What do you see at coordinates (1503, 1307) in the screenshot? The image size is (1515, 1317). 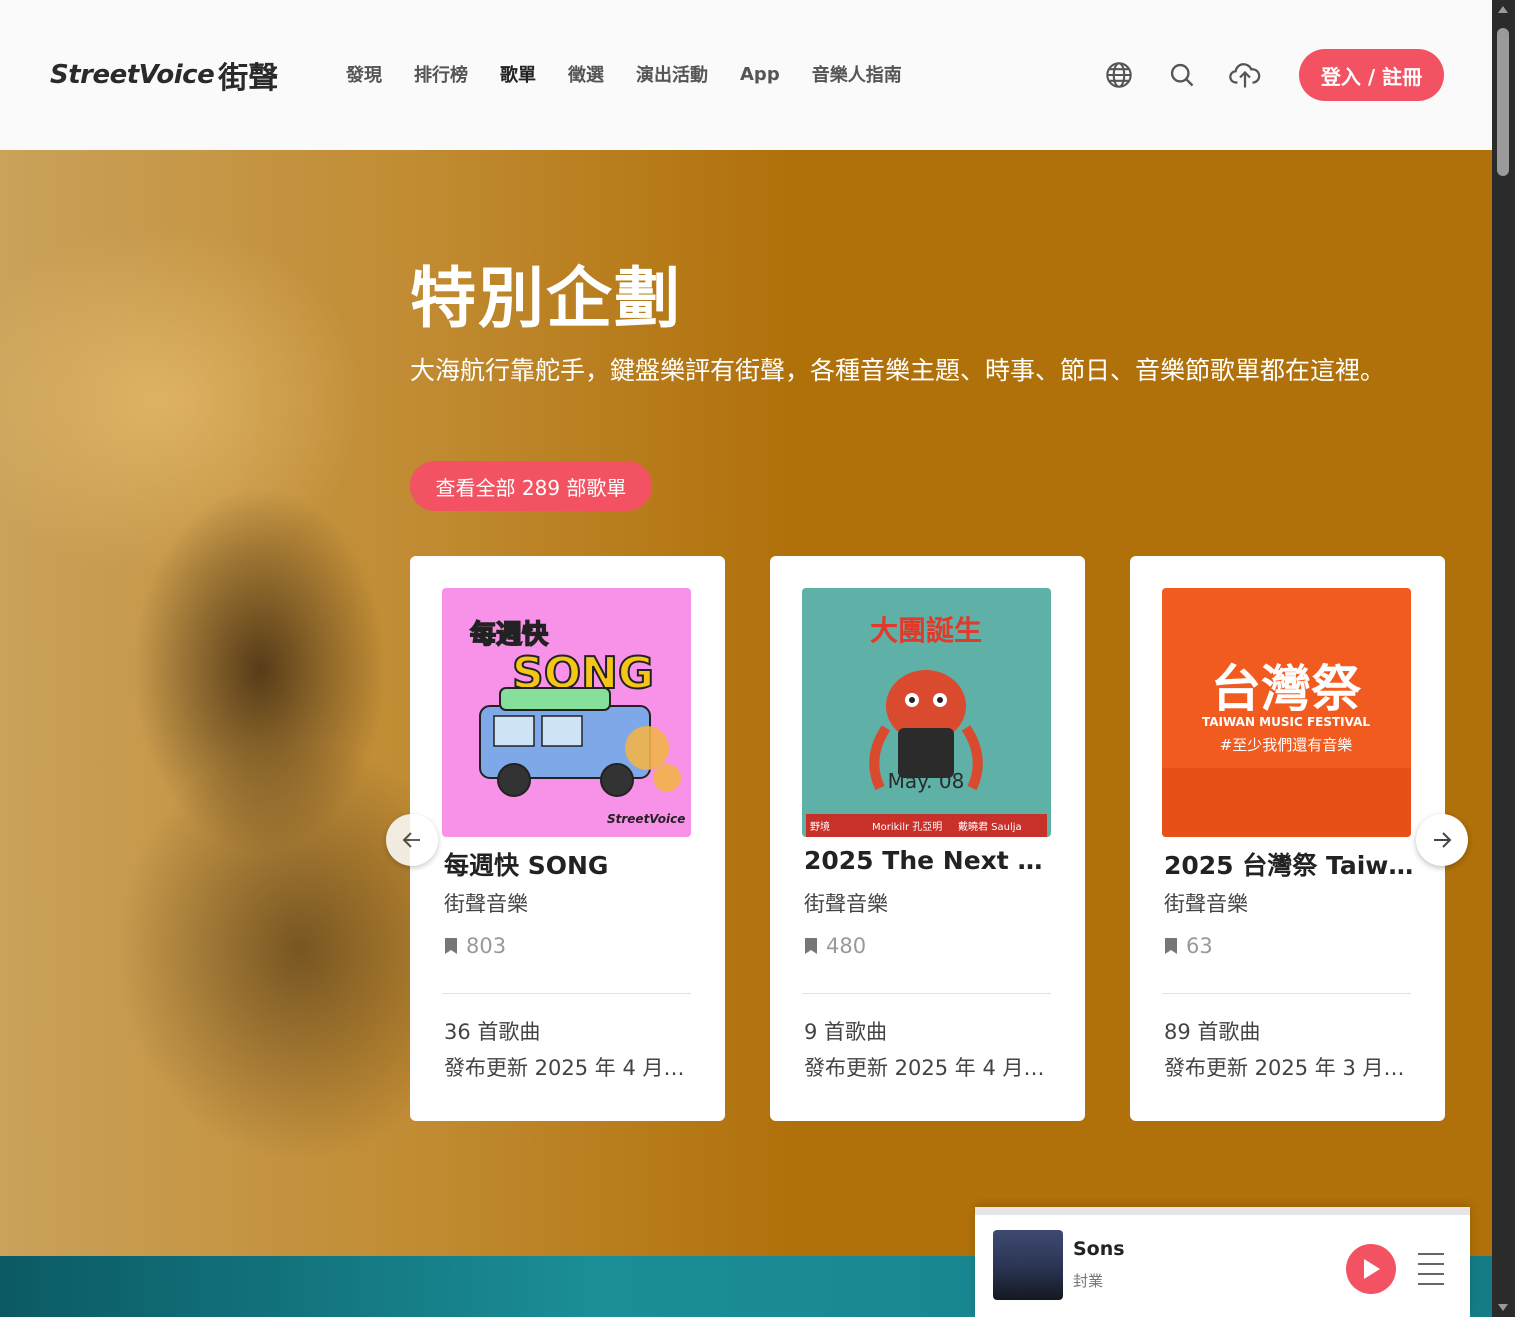 I see `scroll-down-arrow` at bounding box center [1503, 1307].